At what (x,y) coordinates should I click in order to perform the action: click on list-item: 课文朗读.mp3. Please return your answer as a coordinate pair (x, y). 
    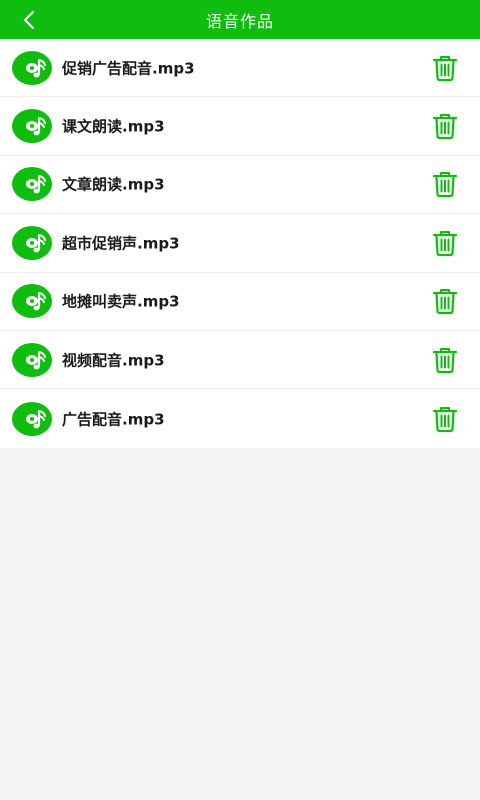
    Looking at the image, I should click on (240, 126).